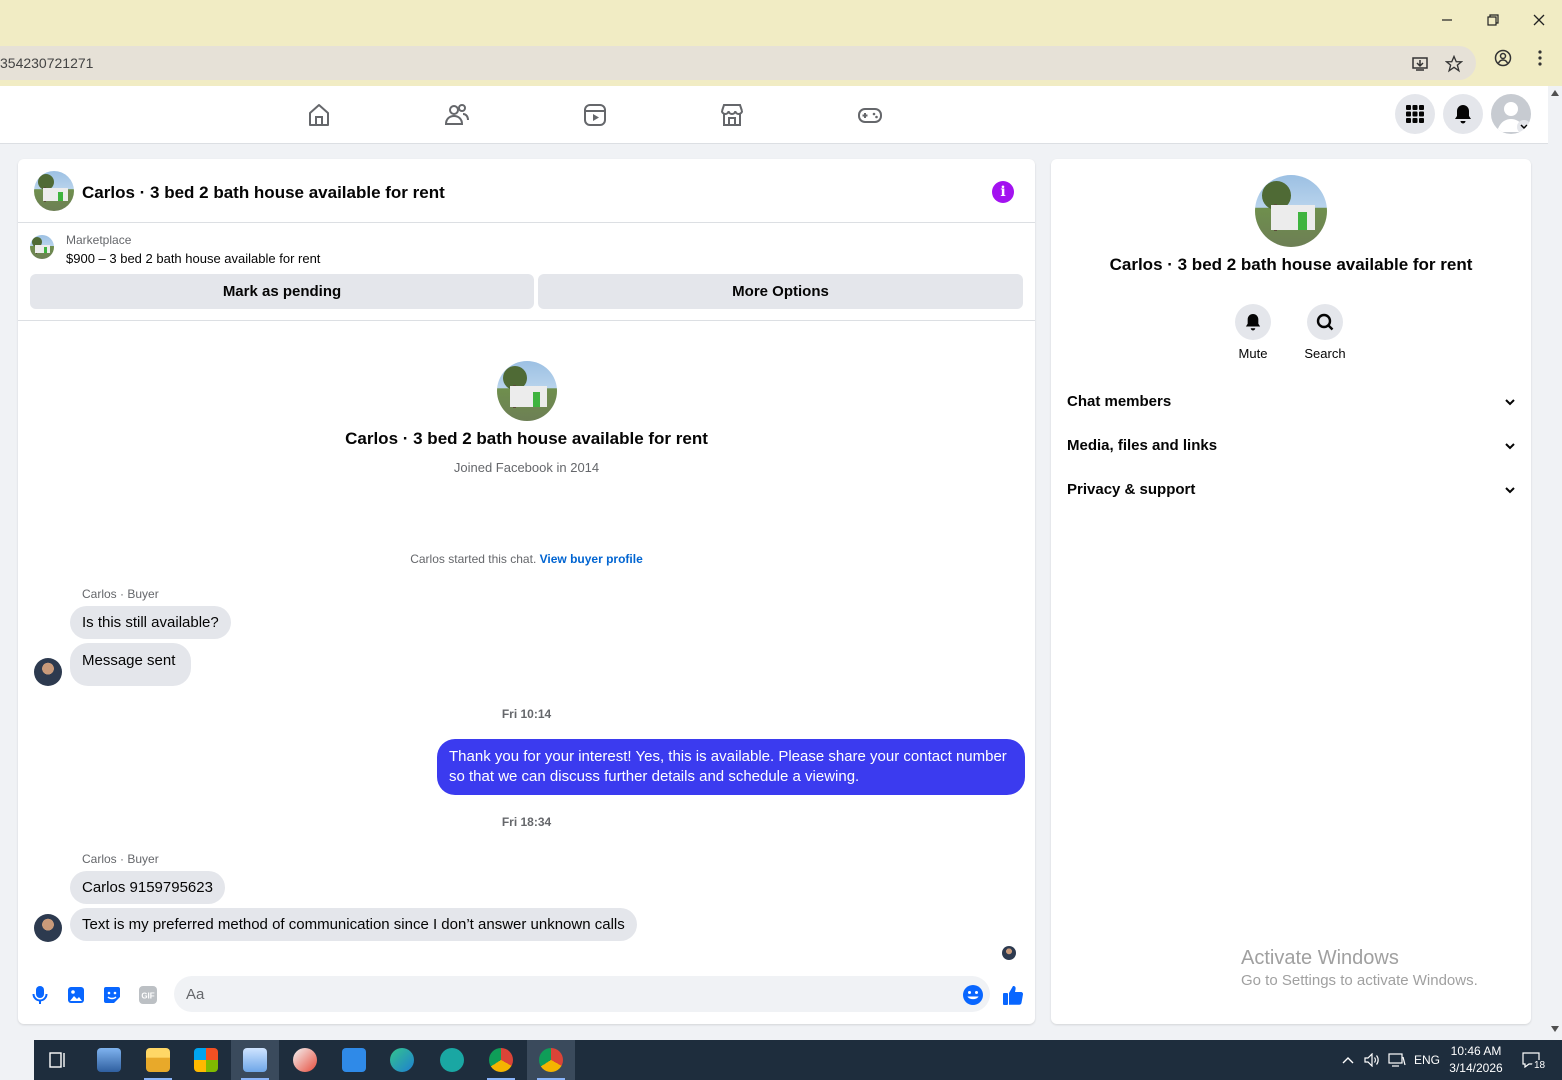  Describe the element at coordinates (457, 115) in the screenshot. I see `friends-icon` at that location.